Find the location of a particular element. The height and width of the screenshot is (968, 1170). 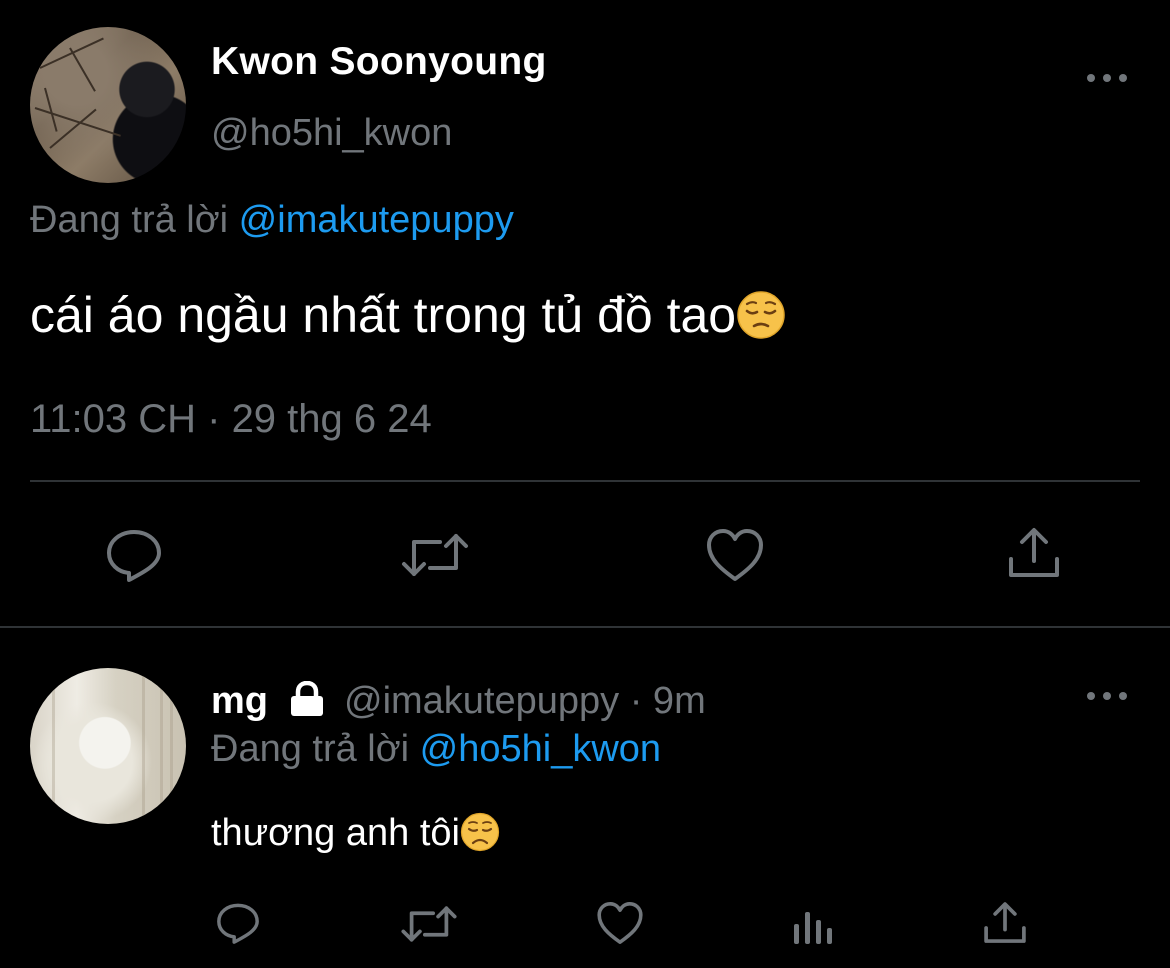

reply-mention-link: @ho5hi_kwon is located at coordinates (540, 749).